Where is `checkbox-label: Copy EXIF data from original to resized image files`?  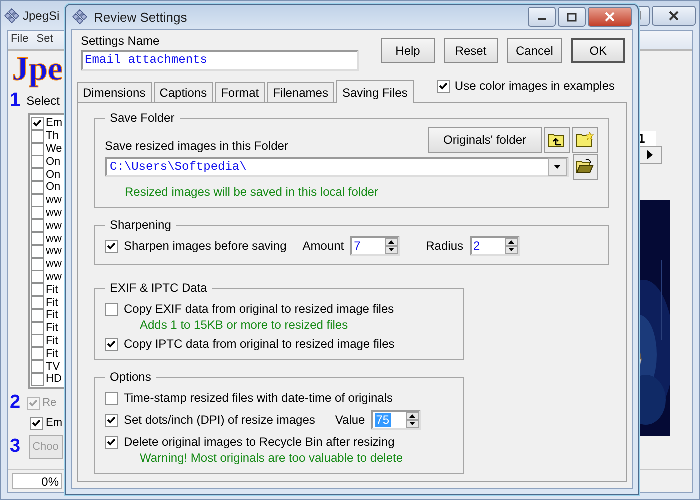
checkbox-label: Copy EXIF data from original to resized image files is located at coordinates (259, 309).